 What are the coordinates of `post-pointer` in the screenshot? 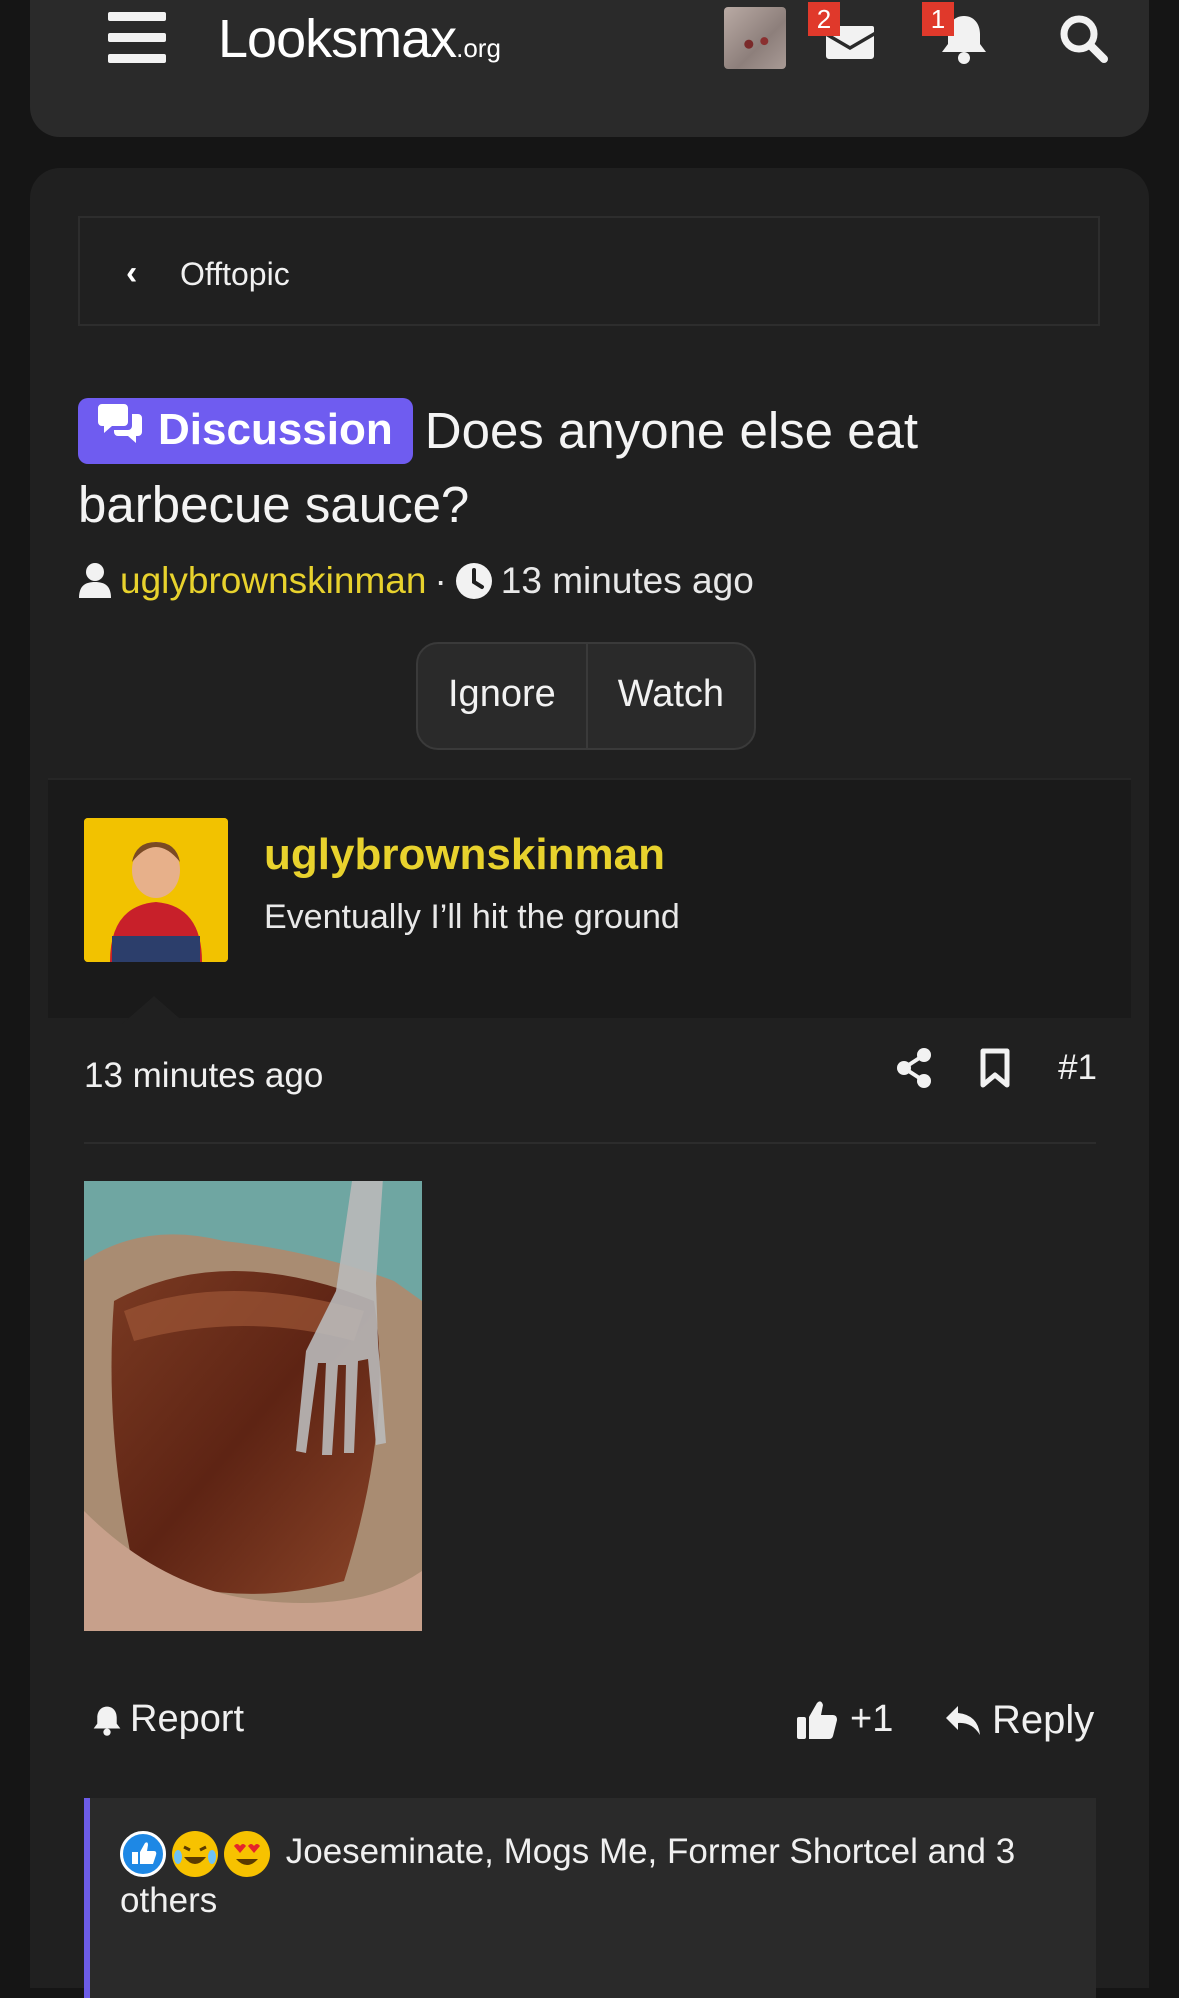 It's located at (154, 1010).